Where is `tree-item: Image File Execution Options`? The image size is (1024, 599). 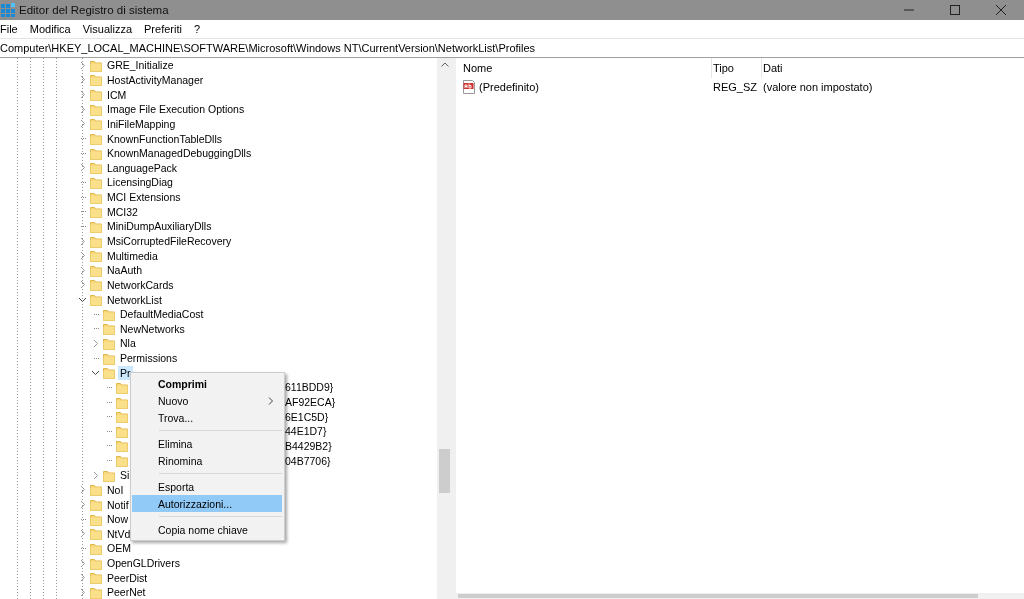 tree-item: Image File Execution Options is located at coordinates (176, 109).